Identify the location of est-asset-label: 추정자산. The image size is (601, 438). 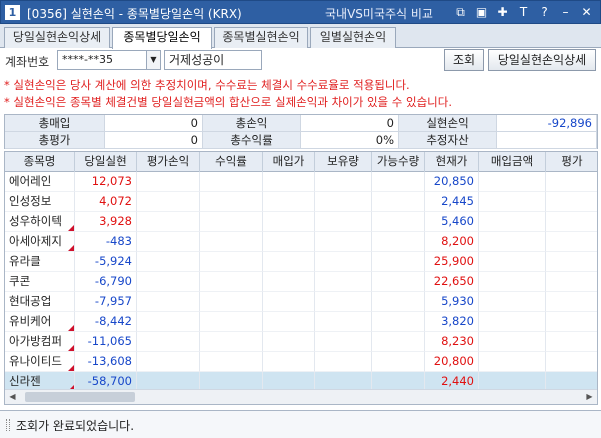
(448, 140).